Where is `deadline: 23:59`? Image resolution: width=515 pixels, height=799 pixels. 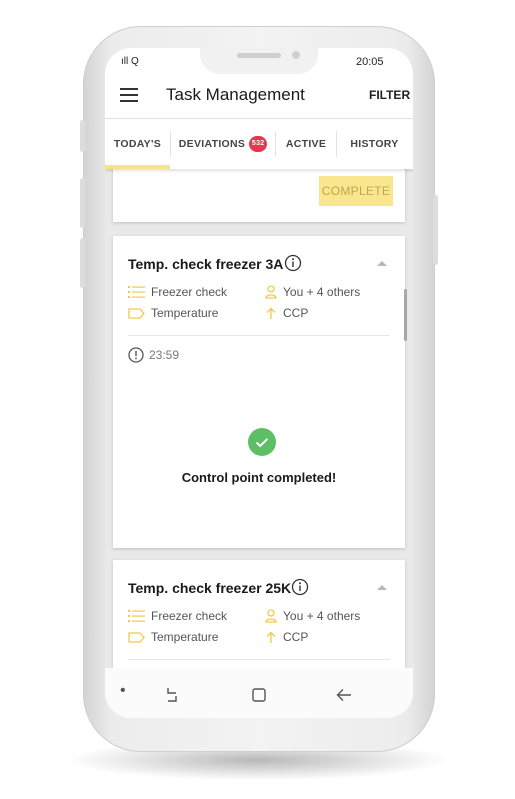
deadline: 23:59 is located at coordinates (153, 355).